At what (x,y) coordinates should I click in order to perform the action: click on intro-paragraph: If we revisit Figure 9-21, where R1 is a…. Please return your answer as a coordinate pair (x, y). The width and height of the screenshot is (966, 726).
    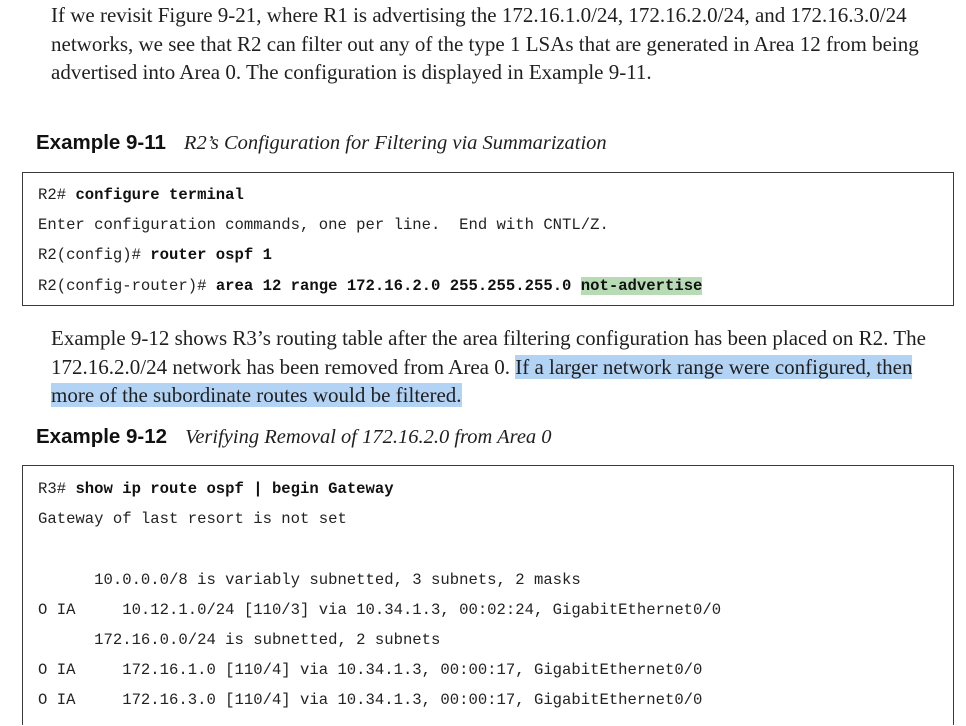
    Looking at the image, I should click on (485, 44).